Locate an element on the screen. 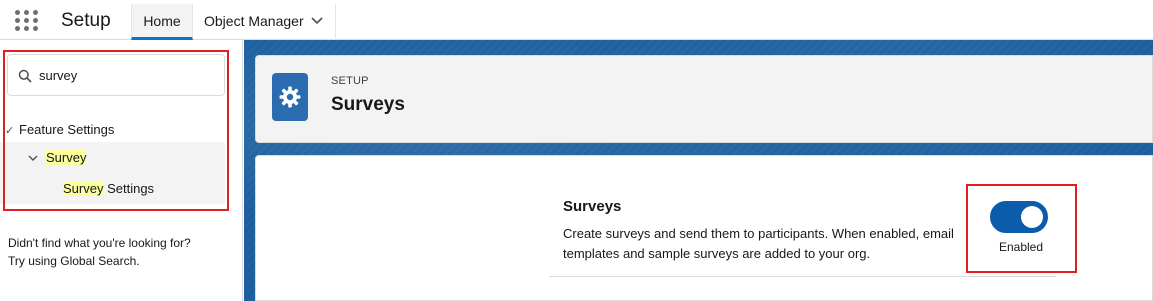 This screenshot has height=301, width=1153. tree-item-feature-settings: ✓ Feature Settings is located at coordinates (115, 130).